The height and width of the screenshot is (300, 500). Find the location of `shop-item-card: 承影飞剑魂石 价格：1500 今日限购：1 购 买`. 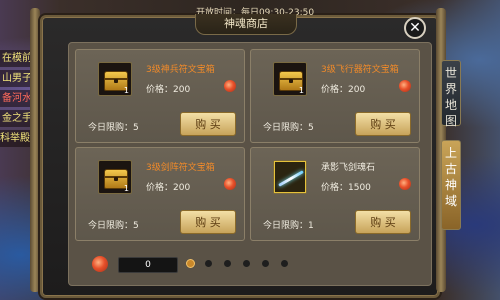

shop-item-card: 承影飞剑魂石 价格：1500 今日限购：1 购 买 is located at coordinates (335, 194).